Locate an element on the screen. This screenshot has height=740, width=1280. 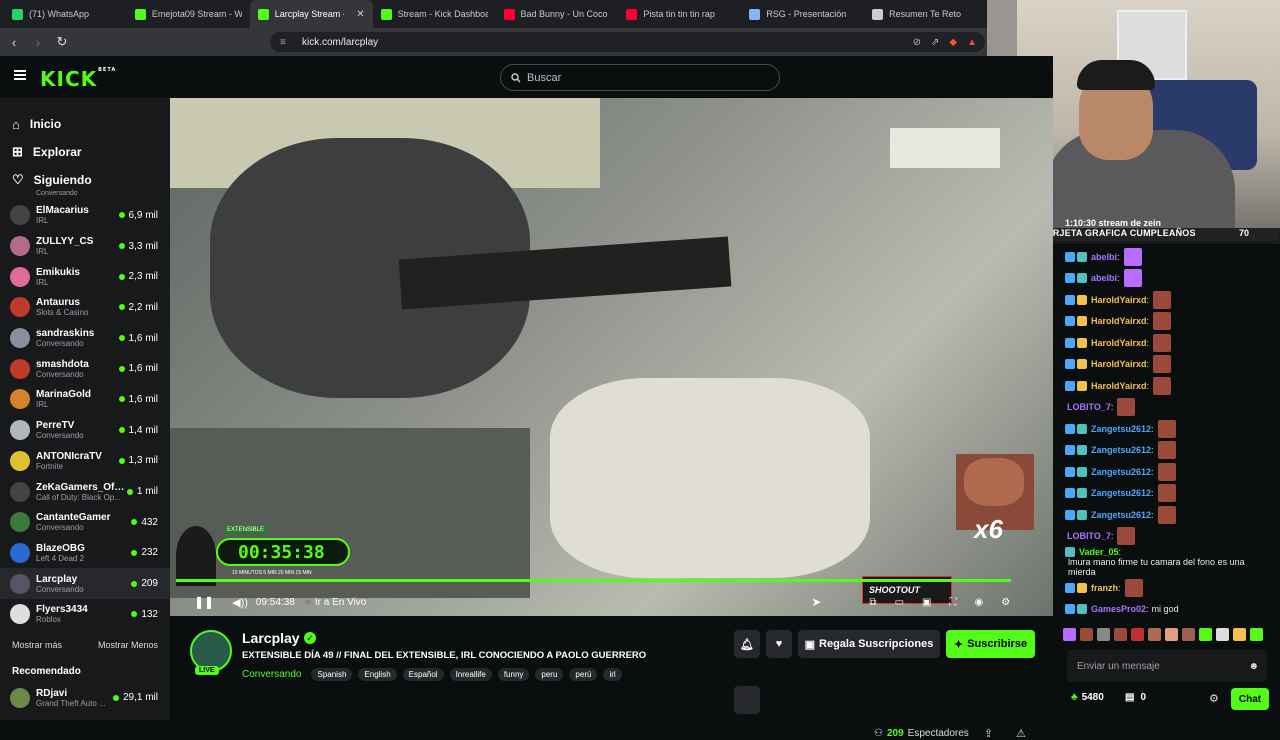
mute-tab-icon: ⊘ is located at coordinates (917, 42).